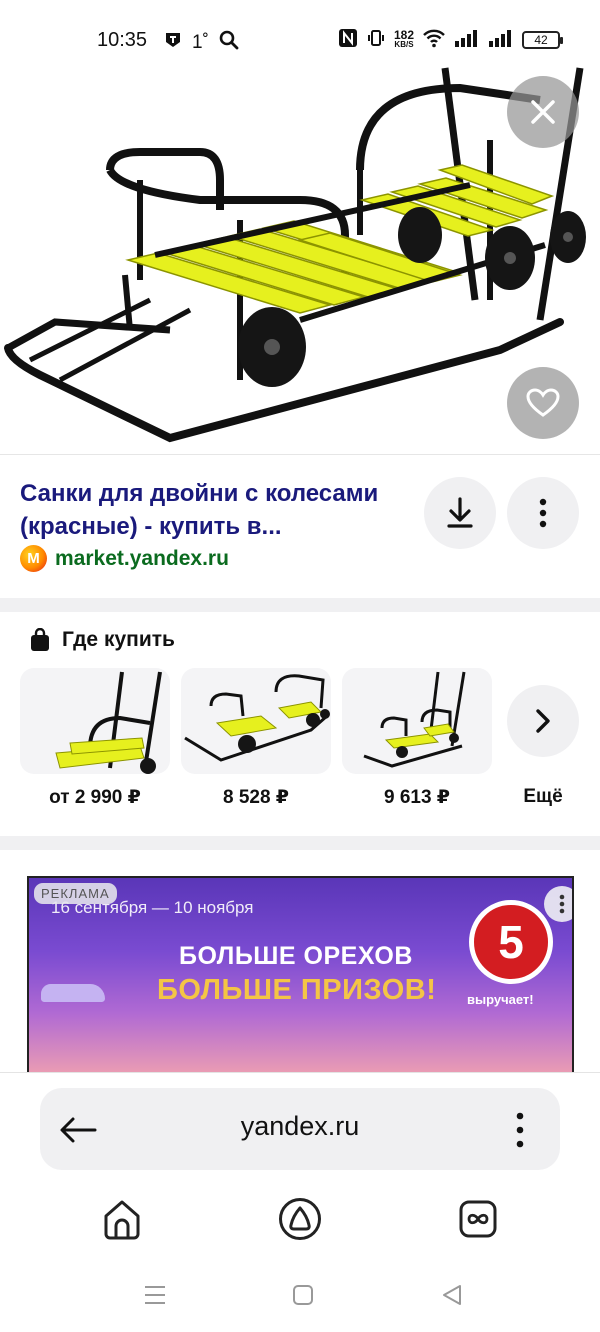 The image size is (600, 1332). I want to click on favorite-button, so click(543, 403).